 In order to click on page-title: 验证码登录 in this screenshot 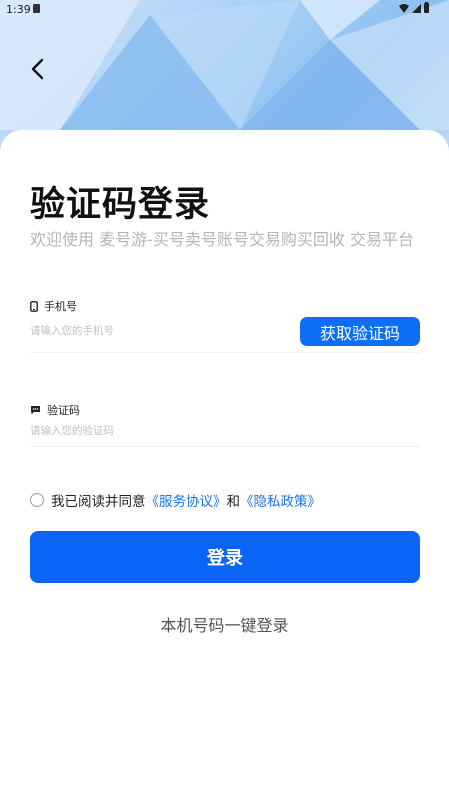, I will do `click(120, 205)`.